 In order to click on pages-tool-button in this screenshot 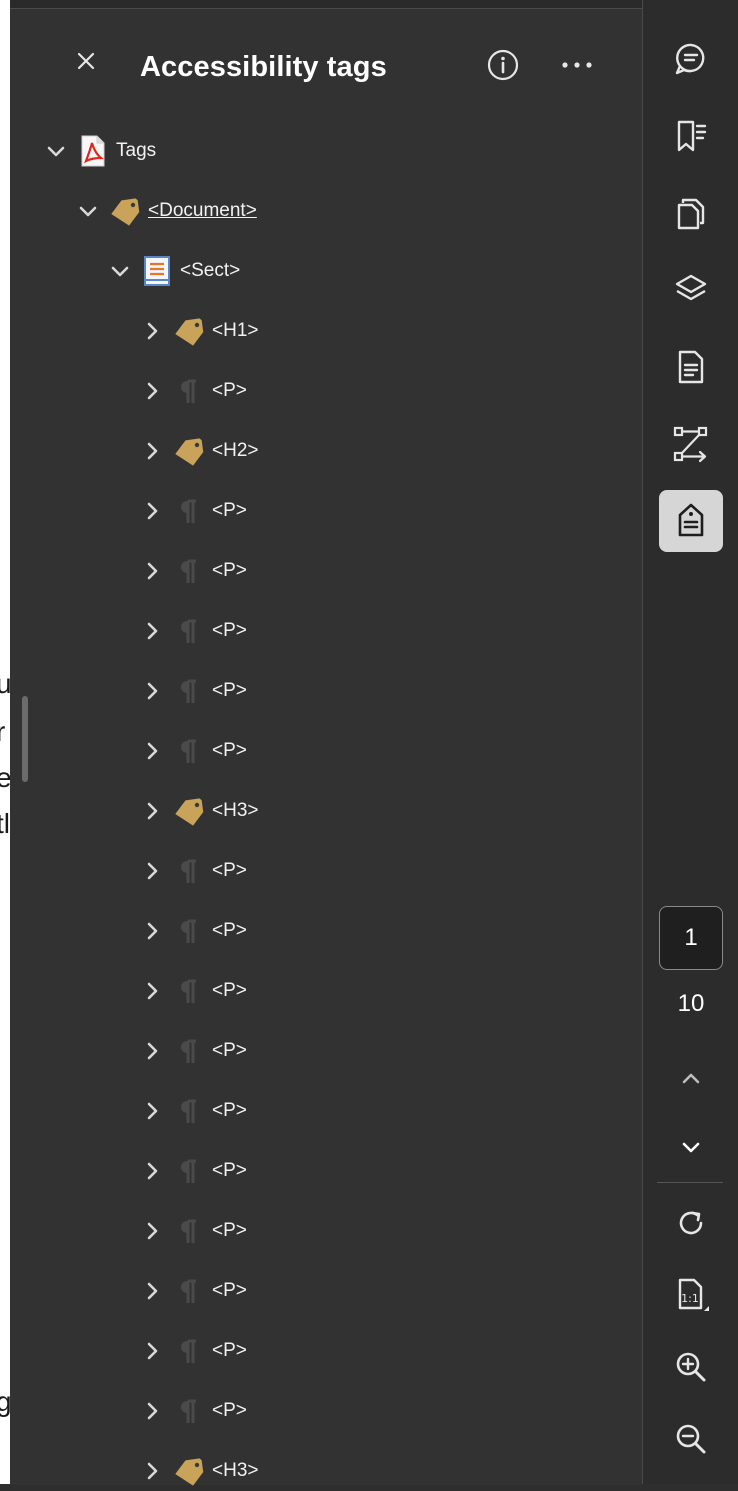, I will do `click(691, 213)`.